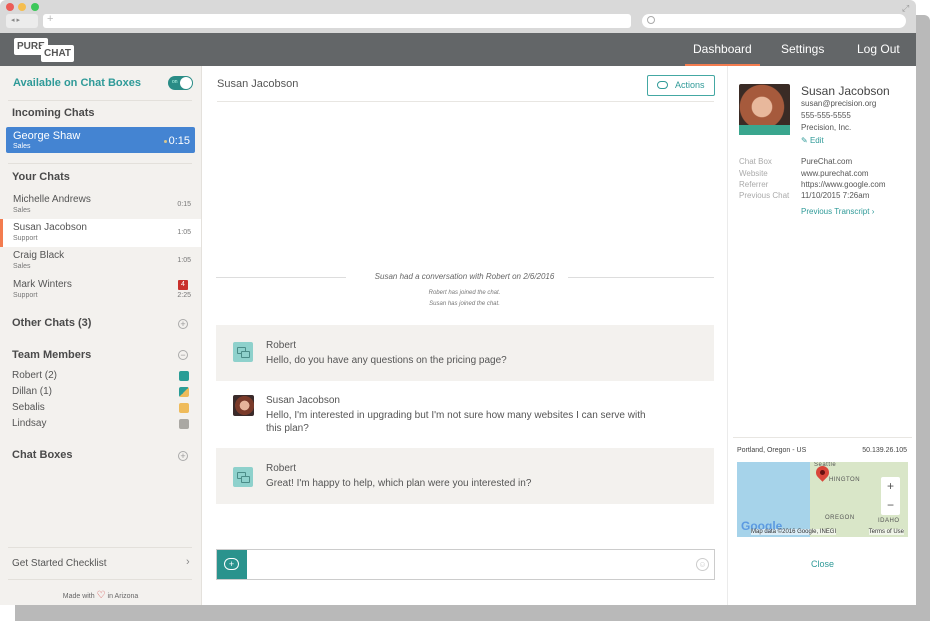 This screenshot has height=621, width=930. Describe the element at coordinates (22, 210) in the screenshot. I see `chat-dept: Sales` at that location.